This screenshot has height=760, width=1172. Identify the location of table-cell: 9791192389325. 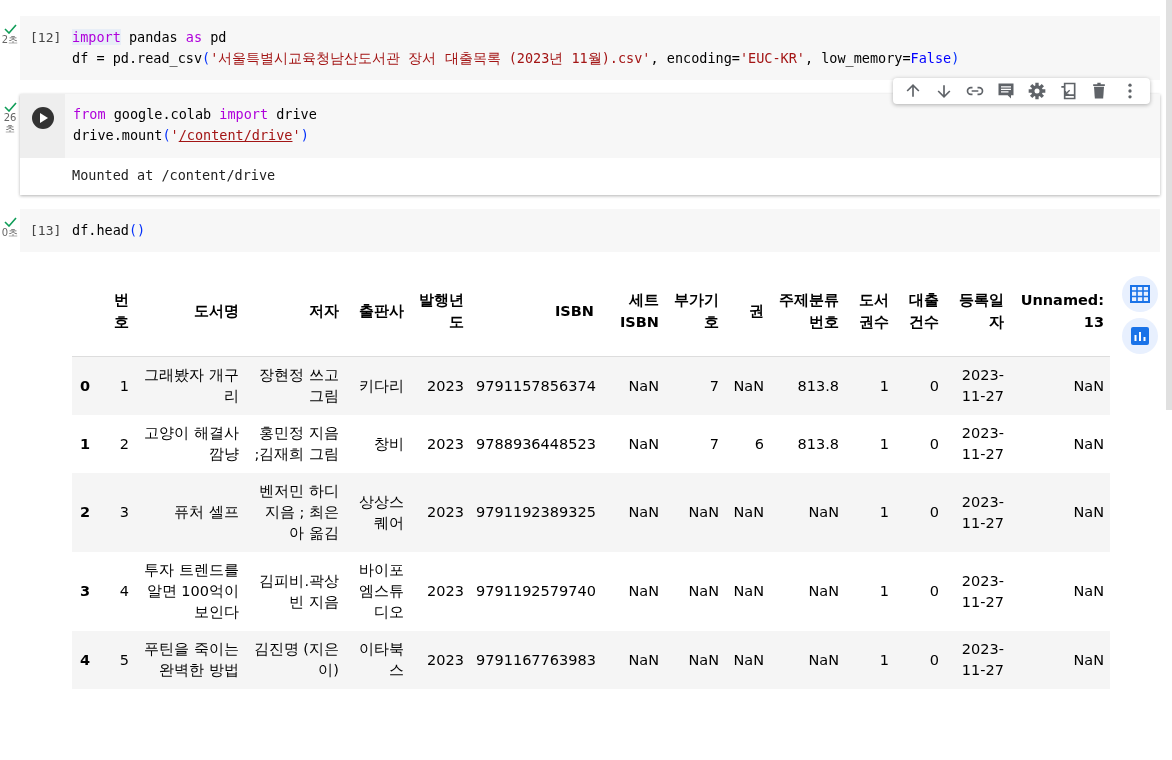
(535, 512).